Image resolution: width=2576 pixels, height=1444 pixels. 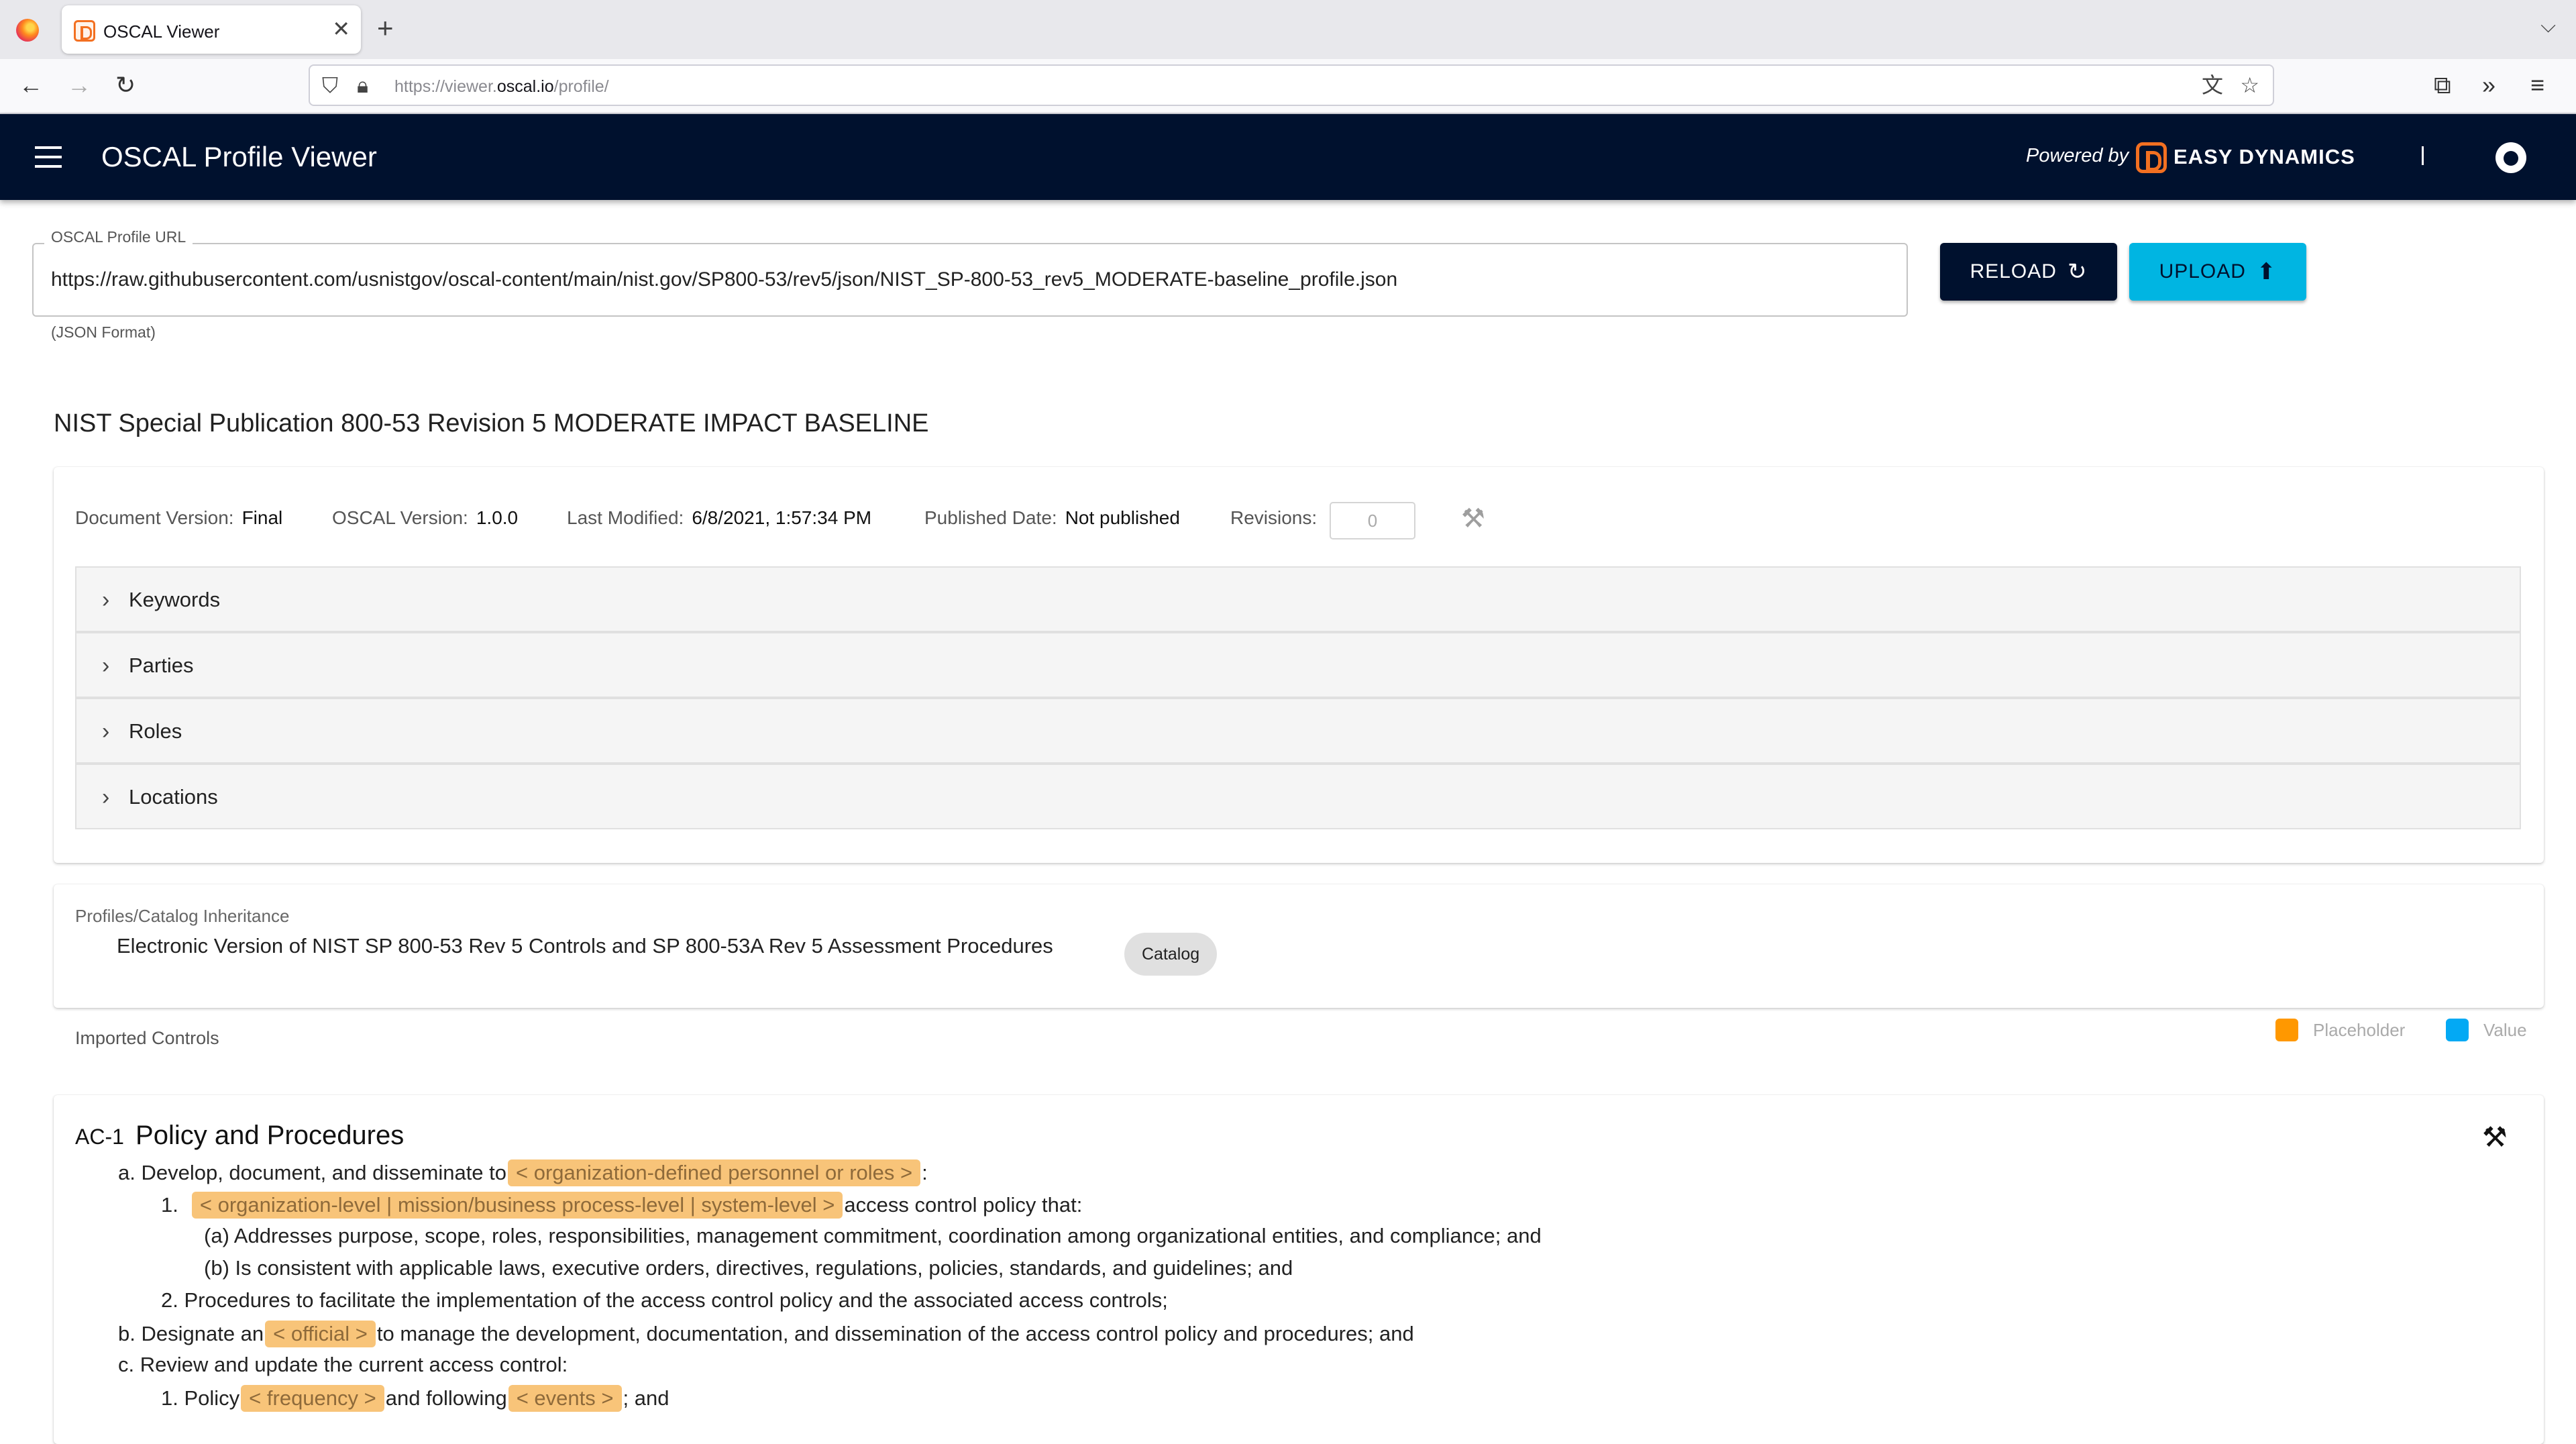 What do you see at coordinates (147, 1038) in the screenshot?
I see `imported-controls-label: Imported Controls` at bounding box center [147, 1038].